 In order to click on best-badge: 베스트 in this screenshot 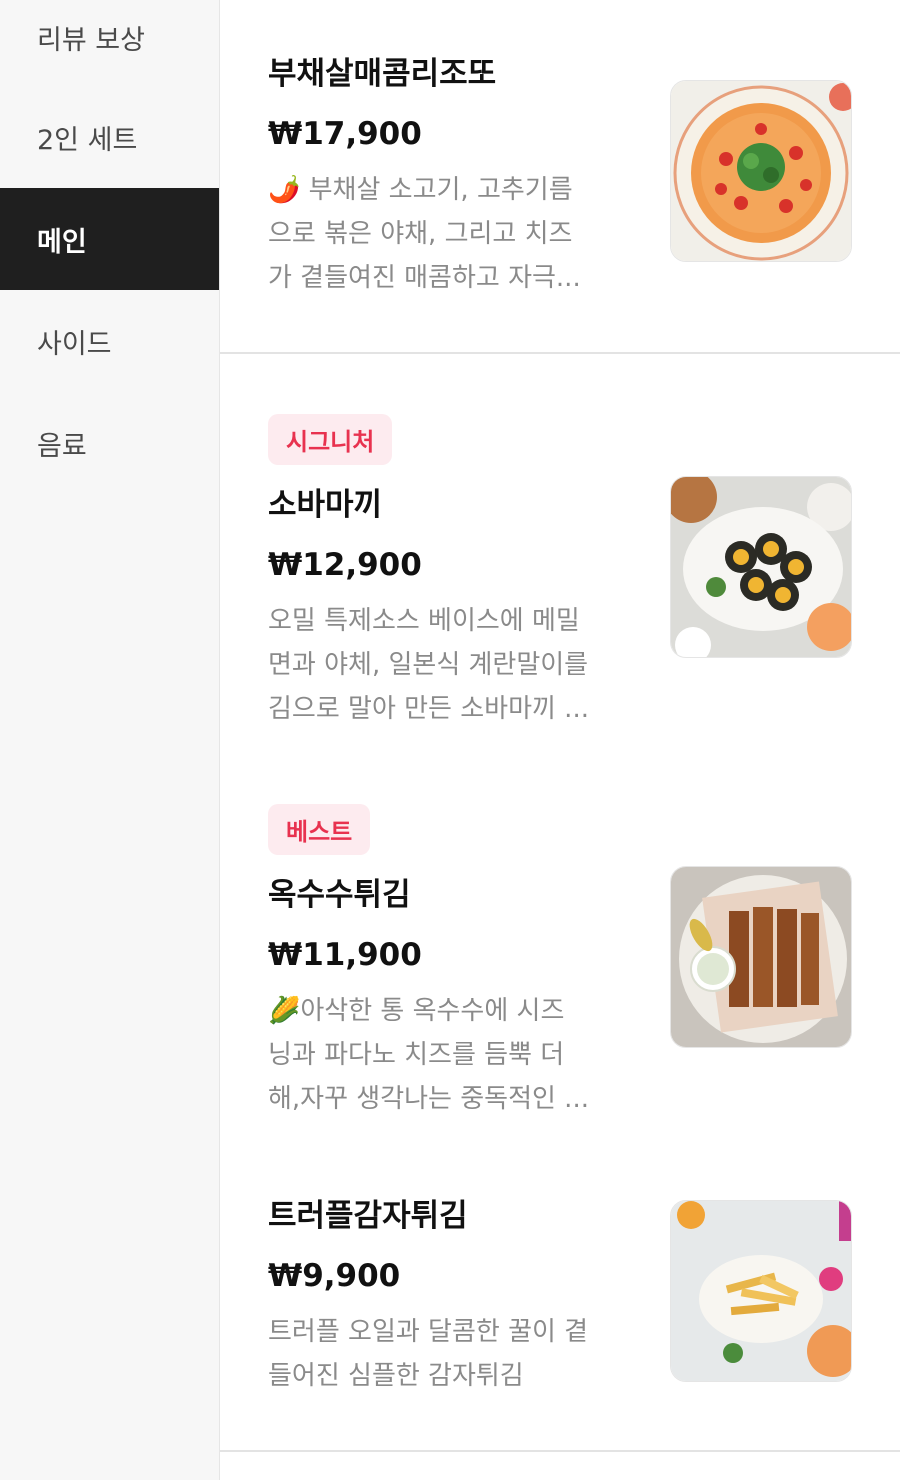, I will do `click(319, 829)`.